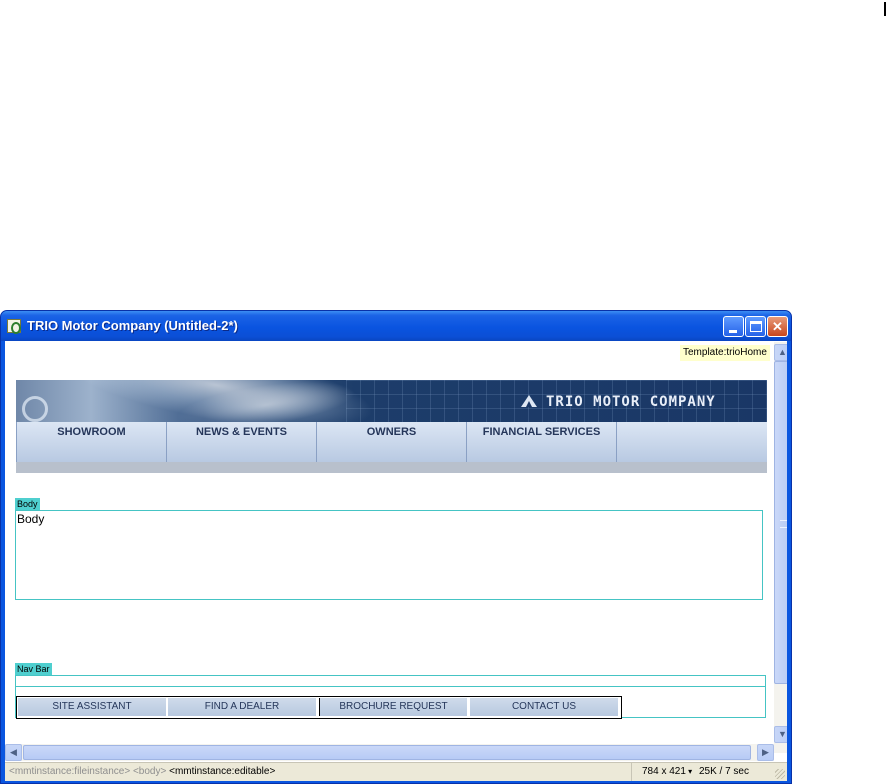 The image size is (893, 784). Describe the element at coordinates (783, 524) in the screenshot. I see `scroll-grip-icon` at that location.